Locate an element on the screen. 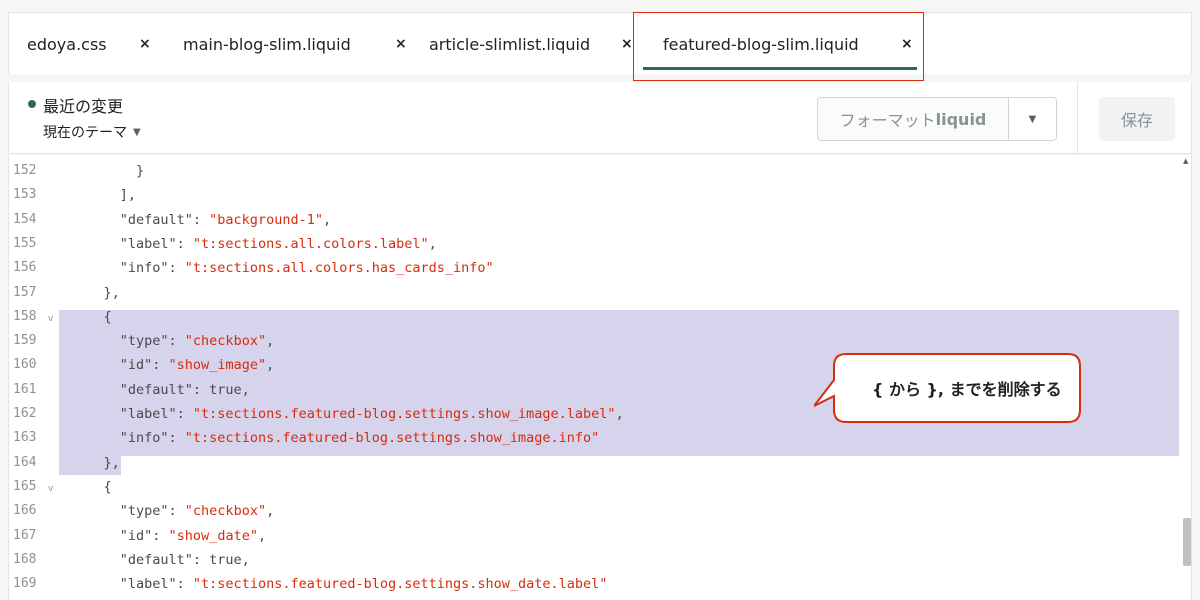  tab-main-blog-slim: main-blog-slim.liquid × is located at coordinates (295, 44).